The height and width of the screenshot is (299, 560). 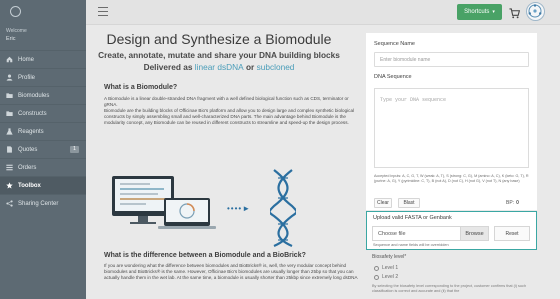 I want to click on dna-sequence-label: DNA Sequence, so click(x=393, y=77).